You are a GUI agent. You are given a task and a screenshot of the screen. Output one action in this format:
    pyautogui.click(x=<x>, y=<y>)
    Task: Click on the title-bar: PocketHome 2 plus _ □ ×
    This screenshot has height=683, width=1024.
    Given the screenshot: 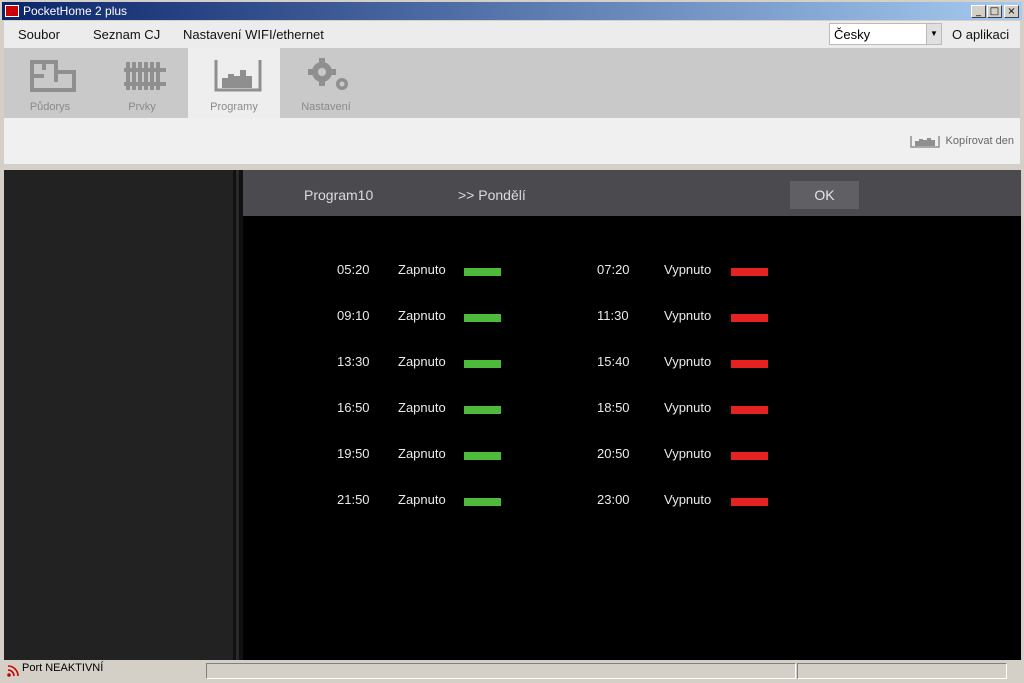 What is the action you would take?
    pyautogui.click(x=512, y=11)
    